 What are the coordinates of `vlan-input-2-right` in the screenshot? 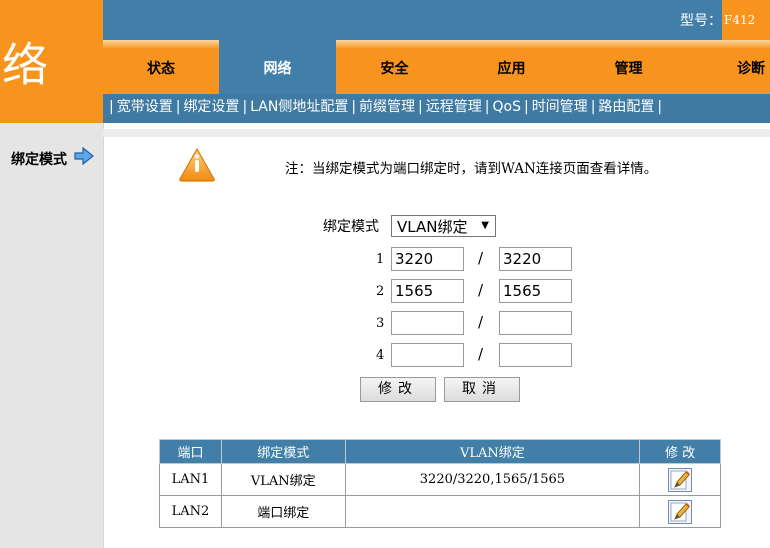 It's located at (535, 291).